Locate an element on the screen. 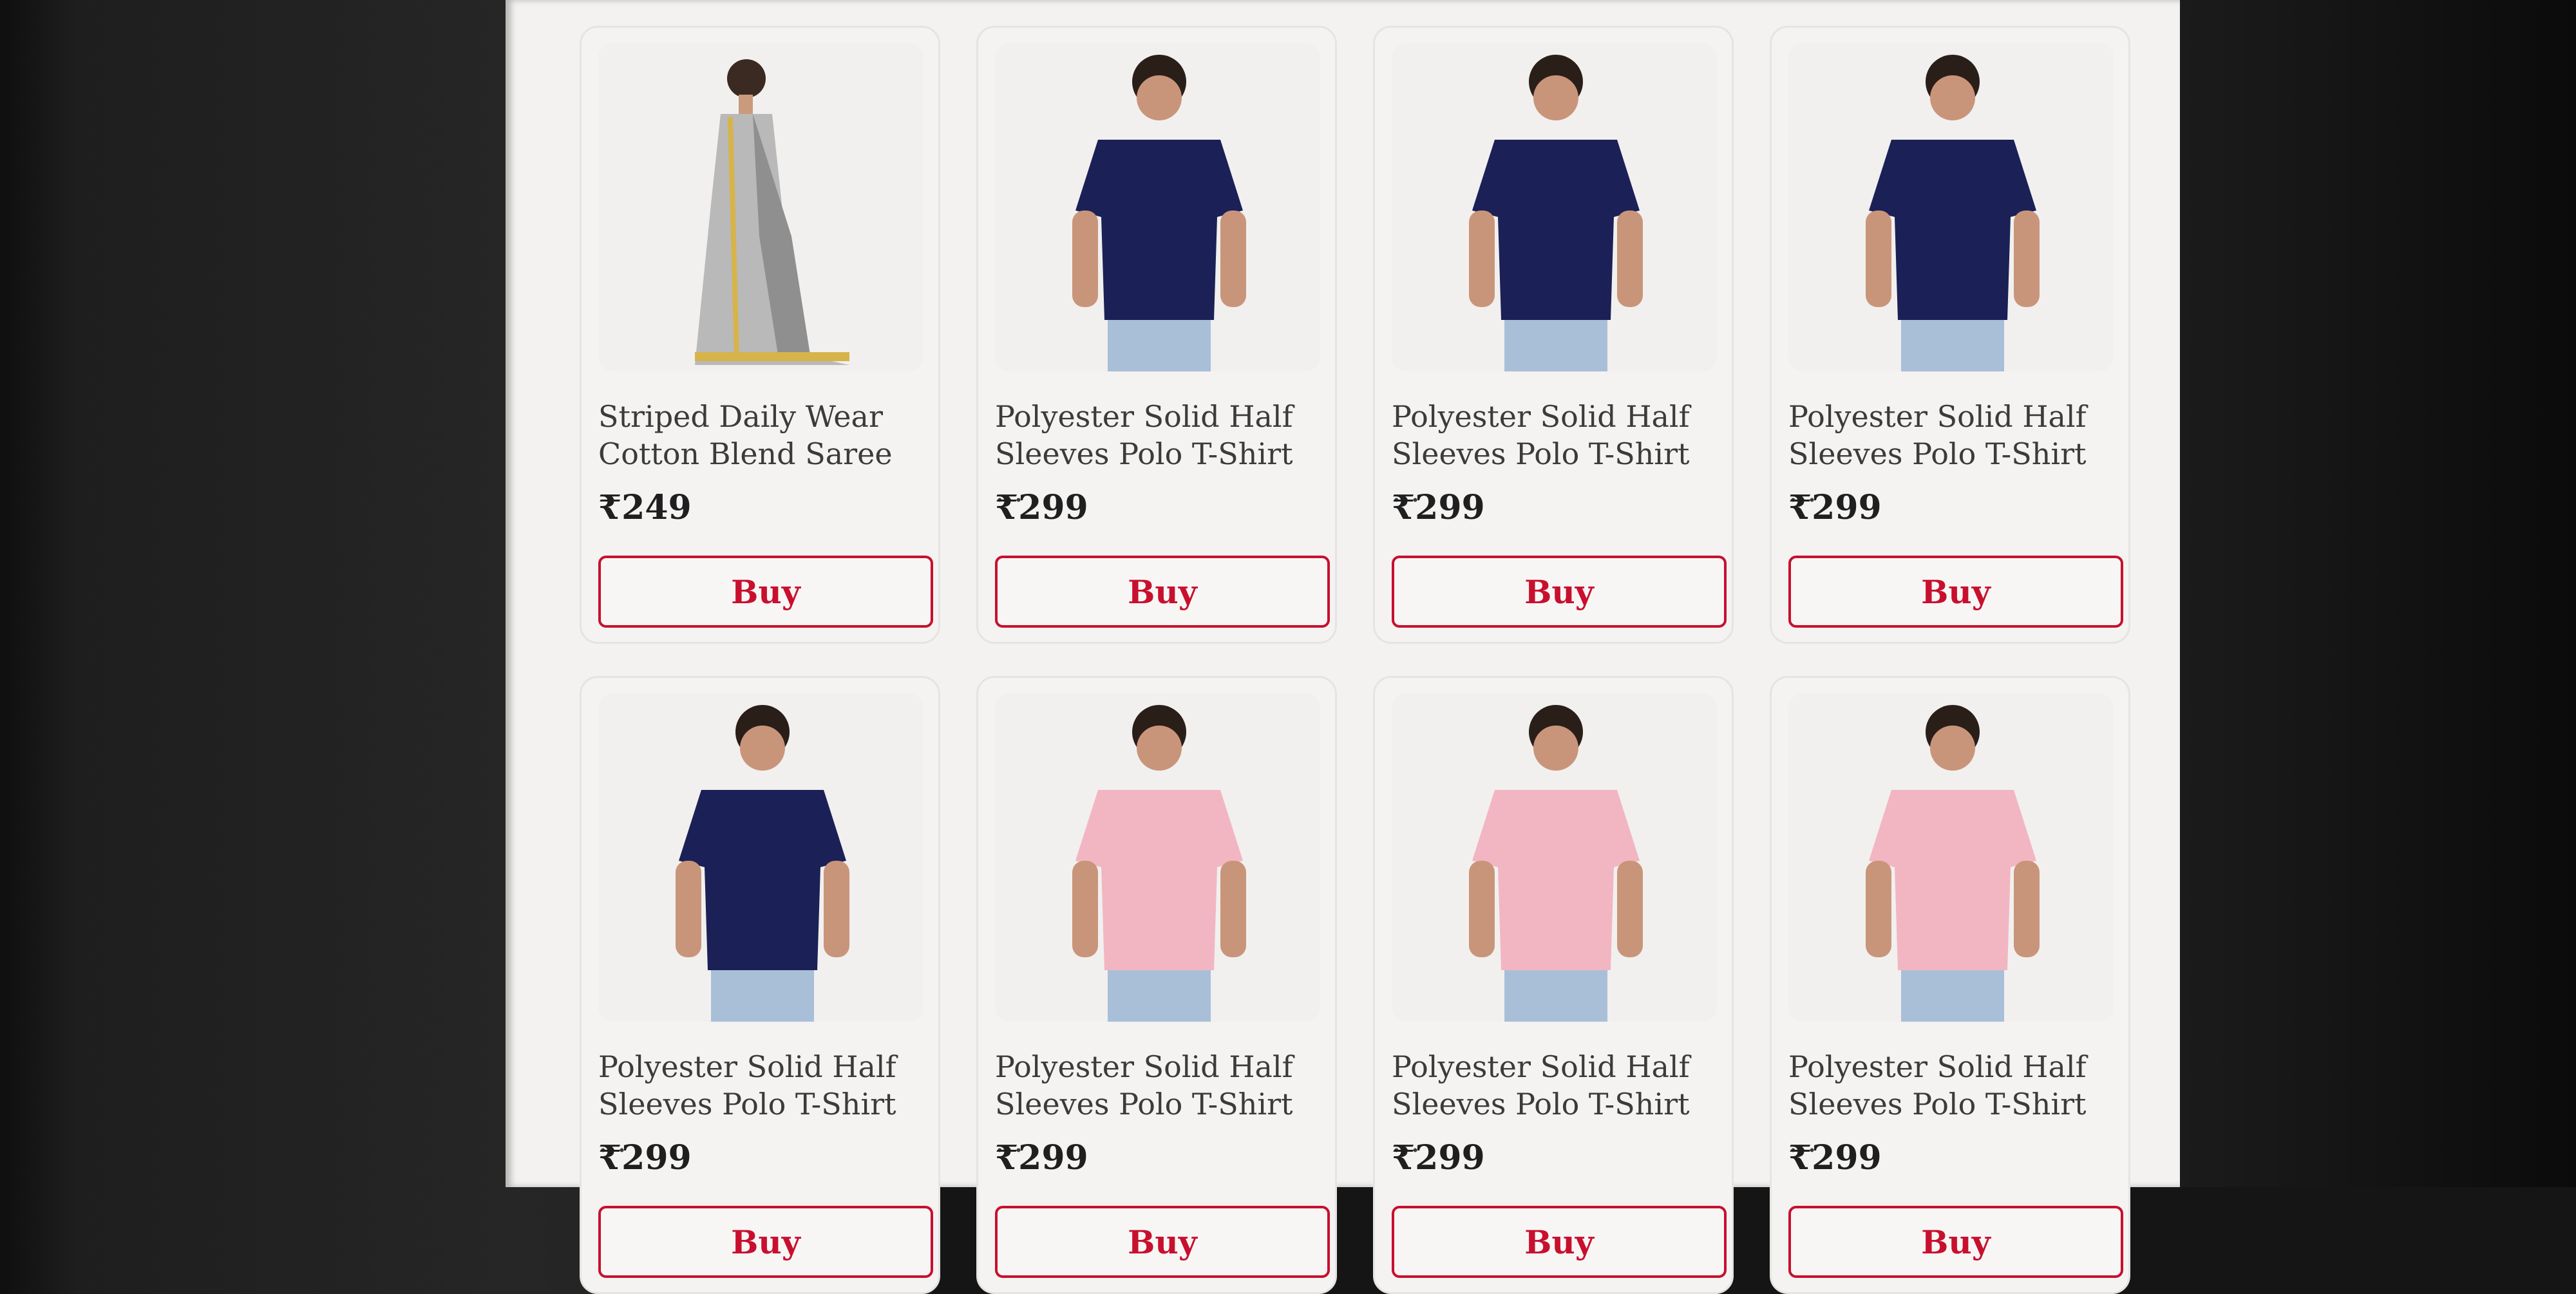  product-title: Striped Daily Wear Cotton Blend Saree is located at coordinates (765, 435).